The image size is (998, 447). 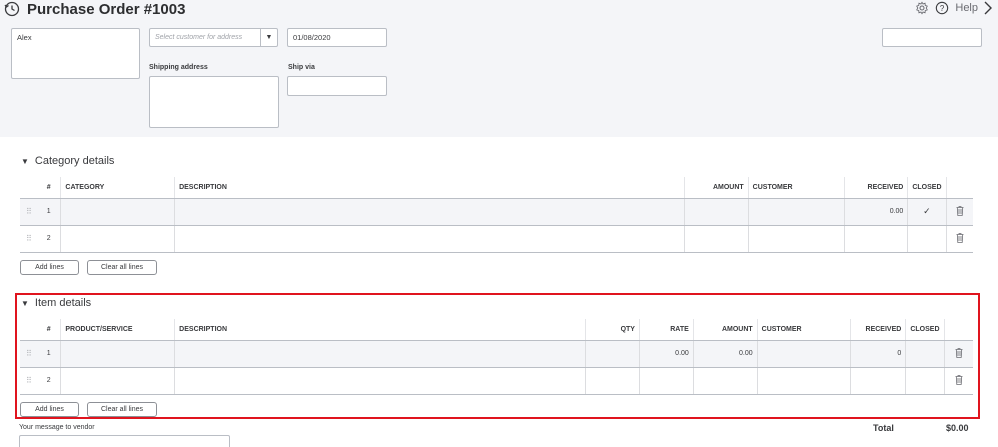 What do you see at coordinates (953, 8) in the screenshot?
I see `toolbar: ? Help` at bounding box center [953, 8].